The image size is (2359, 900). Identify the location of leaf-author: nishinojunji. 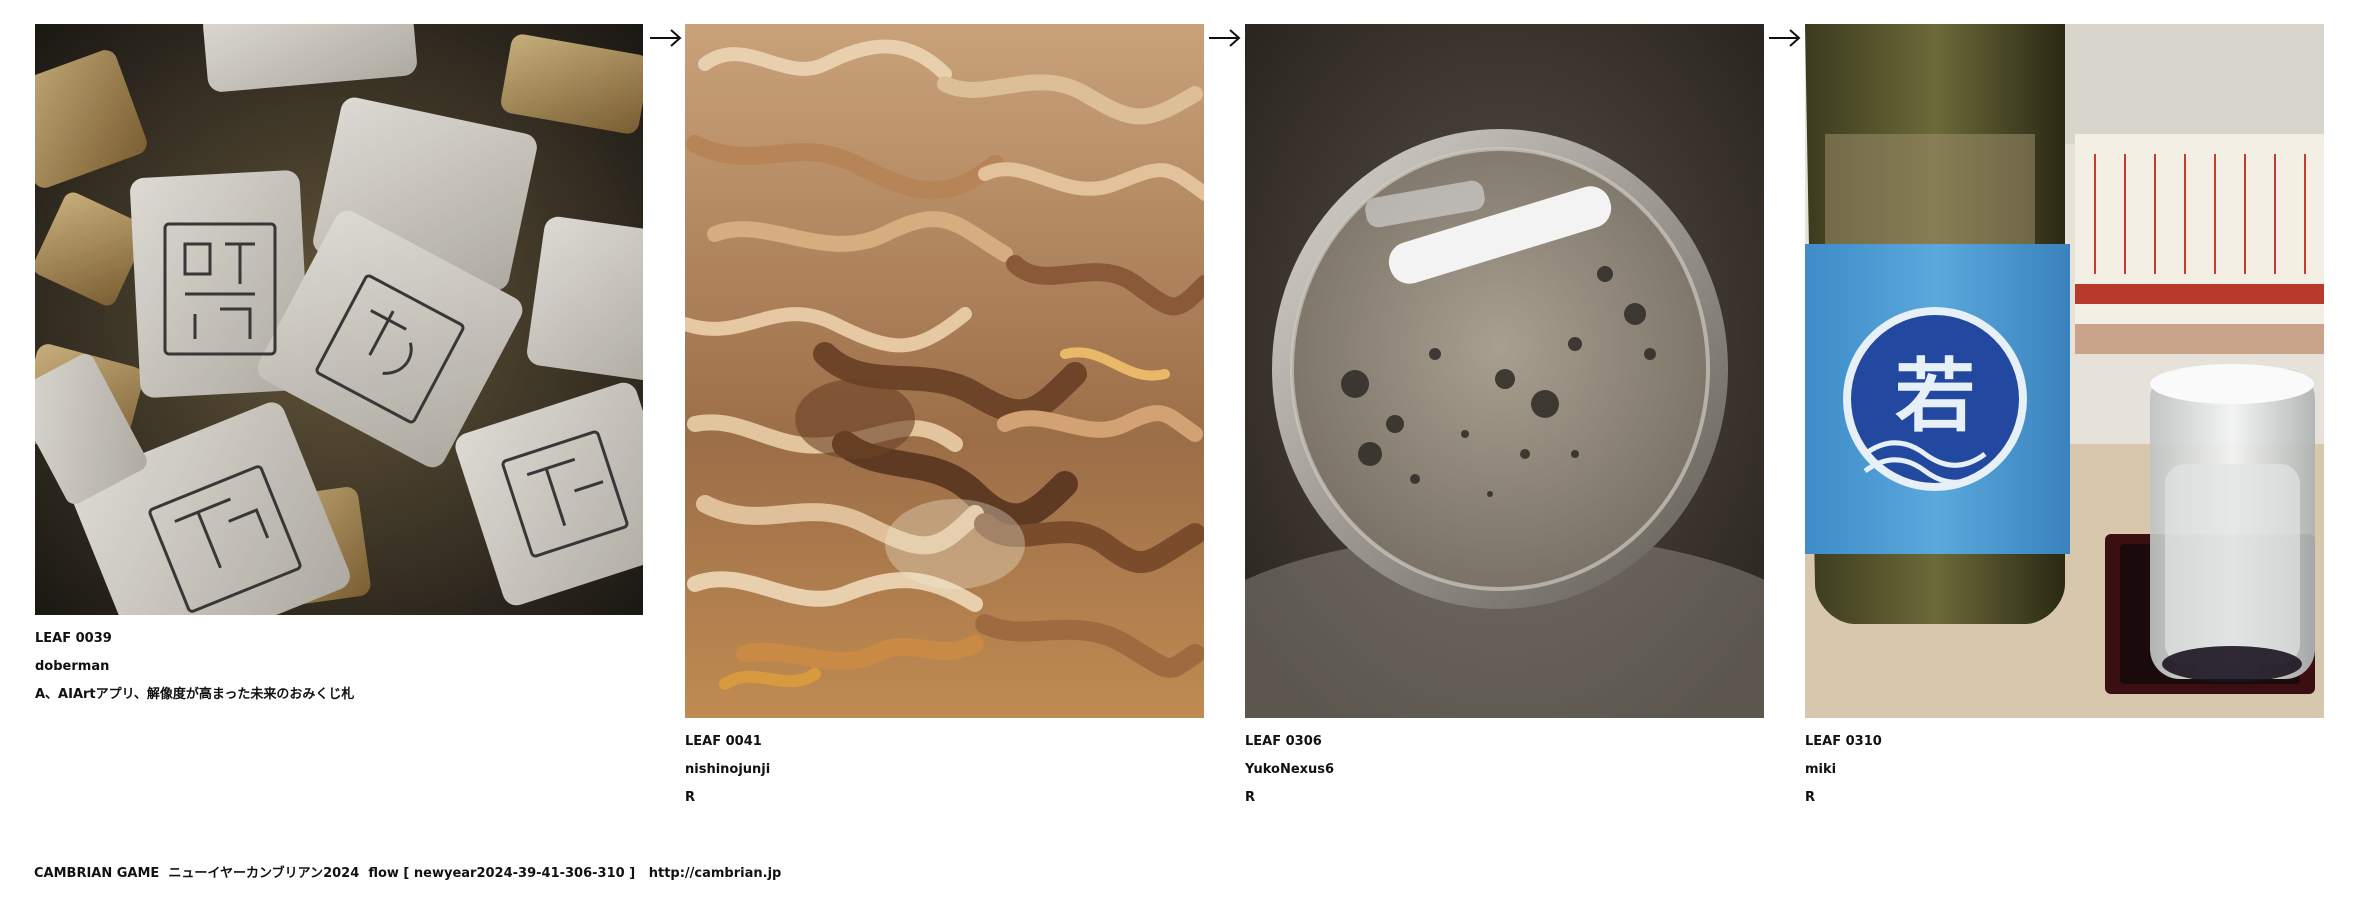
(944, 770).